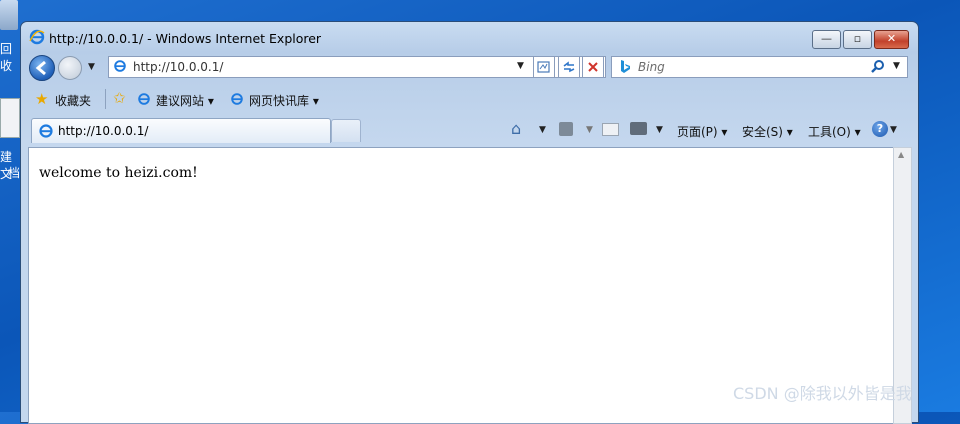  I want to click on watermark: CSDN @除我以外皆是我, so click(822, 393).